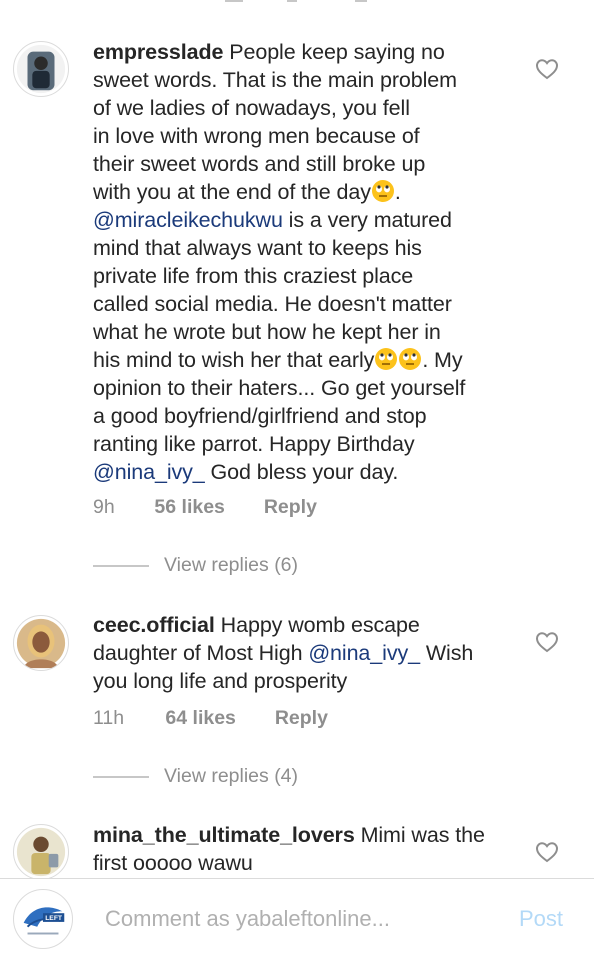  Describe the element at coordinates (275, 80) in the screenshot. I see `comment-text: sweet words. That is the main problem` at that location.